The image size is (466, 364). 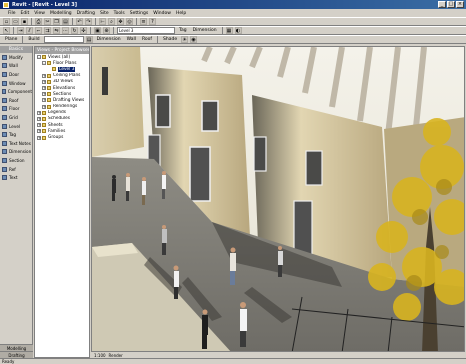 I want to click on open-icon: ▭, so click(x=15, y=21).